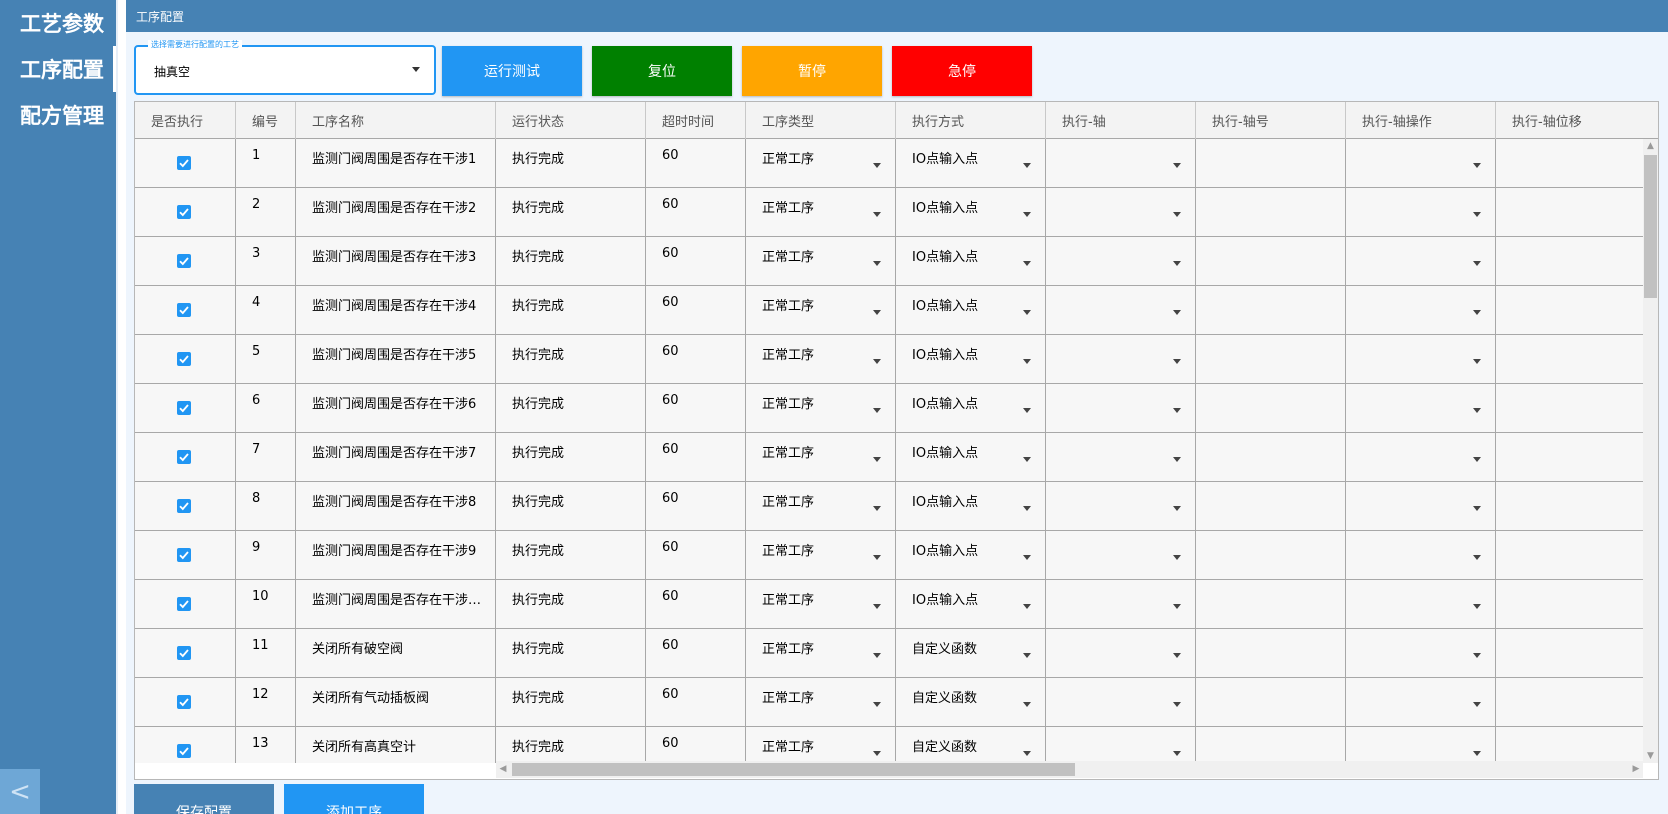  I want to click on scroll-down-icon: ▼, so click(1650, 756).